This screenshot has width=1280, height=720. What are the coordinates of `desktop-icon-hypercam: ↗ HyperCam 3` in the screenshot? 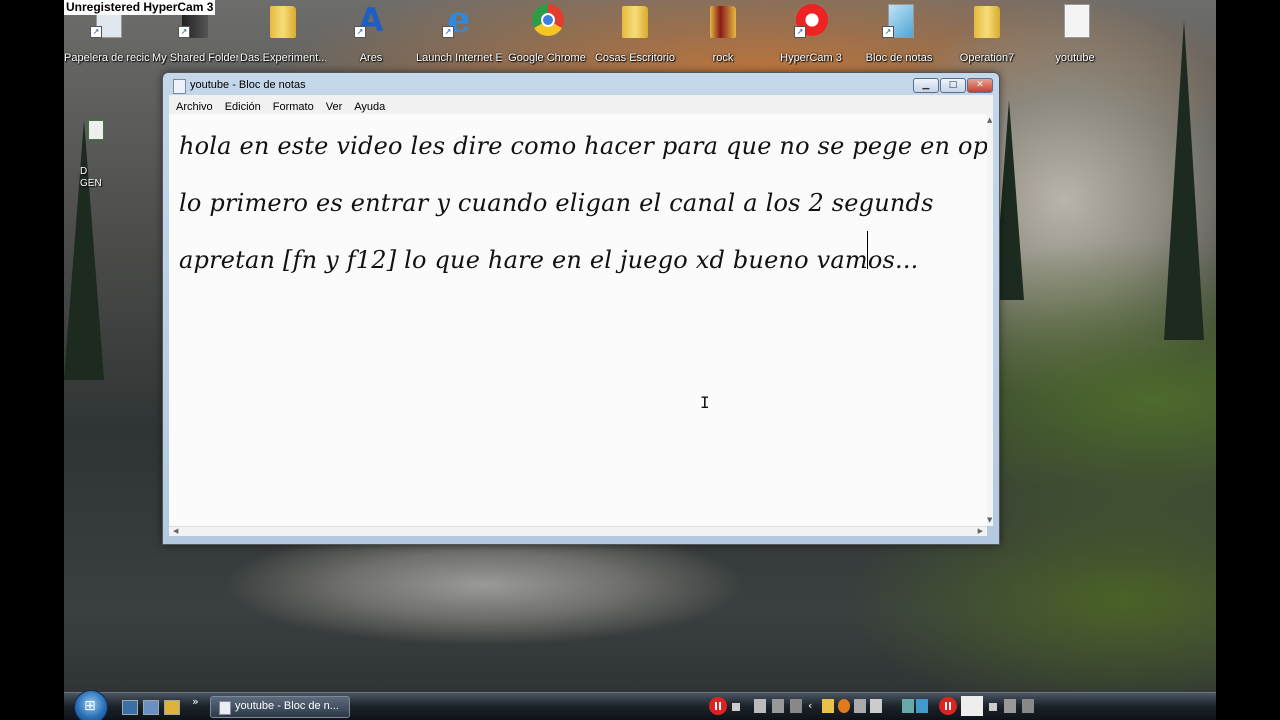 It's located at (811, 37).